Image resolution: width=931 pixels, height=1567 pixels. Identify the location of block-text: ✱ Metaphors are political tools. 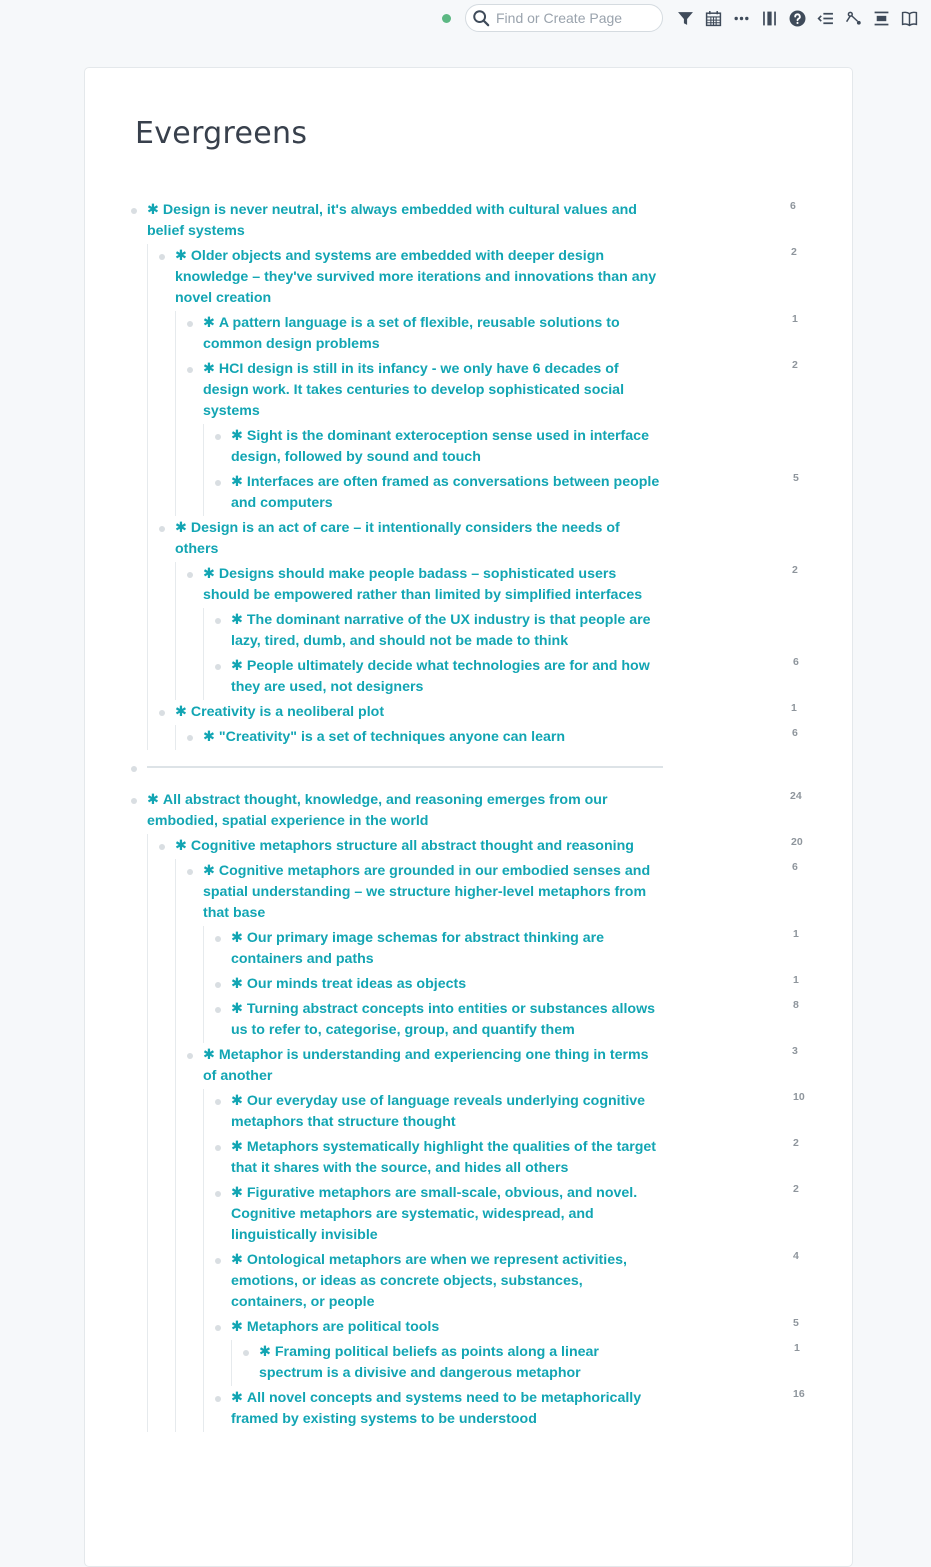
(446, 1327).